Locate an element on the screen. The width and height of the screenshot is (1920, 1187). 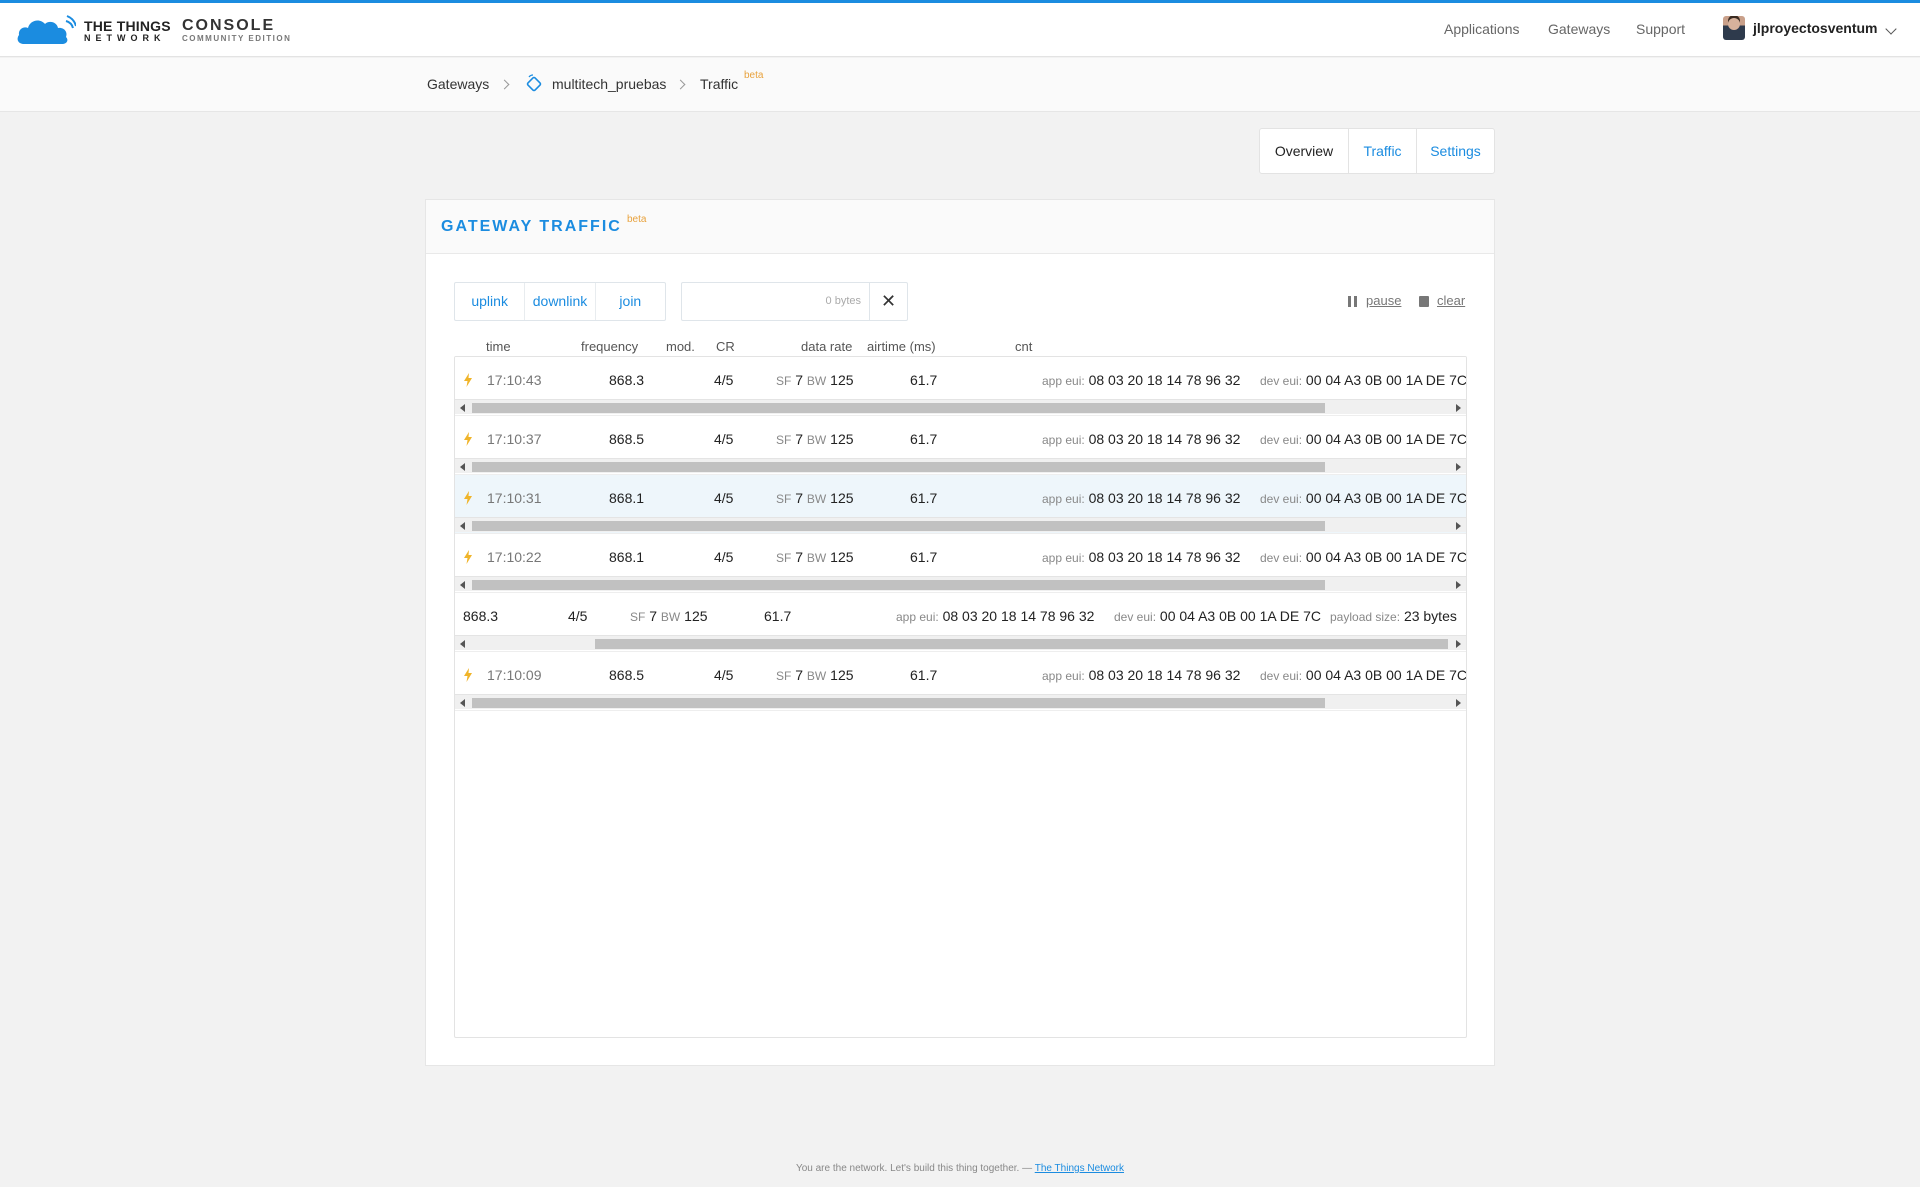
breadcrumb-gateways: Gateways is located at coordinates (458, 84).